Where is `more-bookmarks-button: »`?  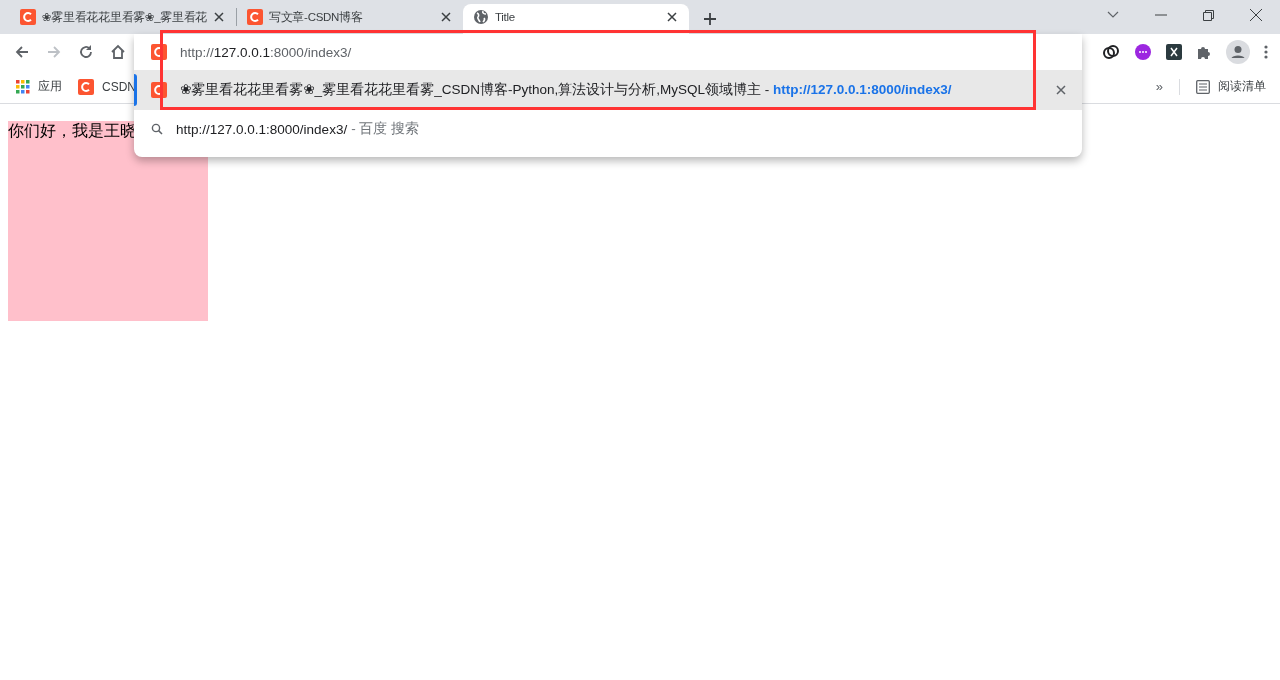
more-bookmarks-button: » is located at coordinates (1159, 86).